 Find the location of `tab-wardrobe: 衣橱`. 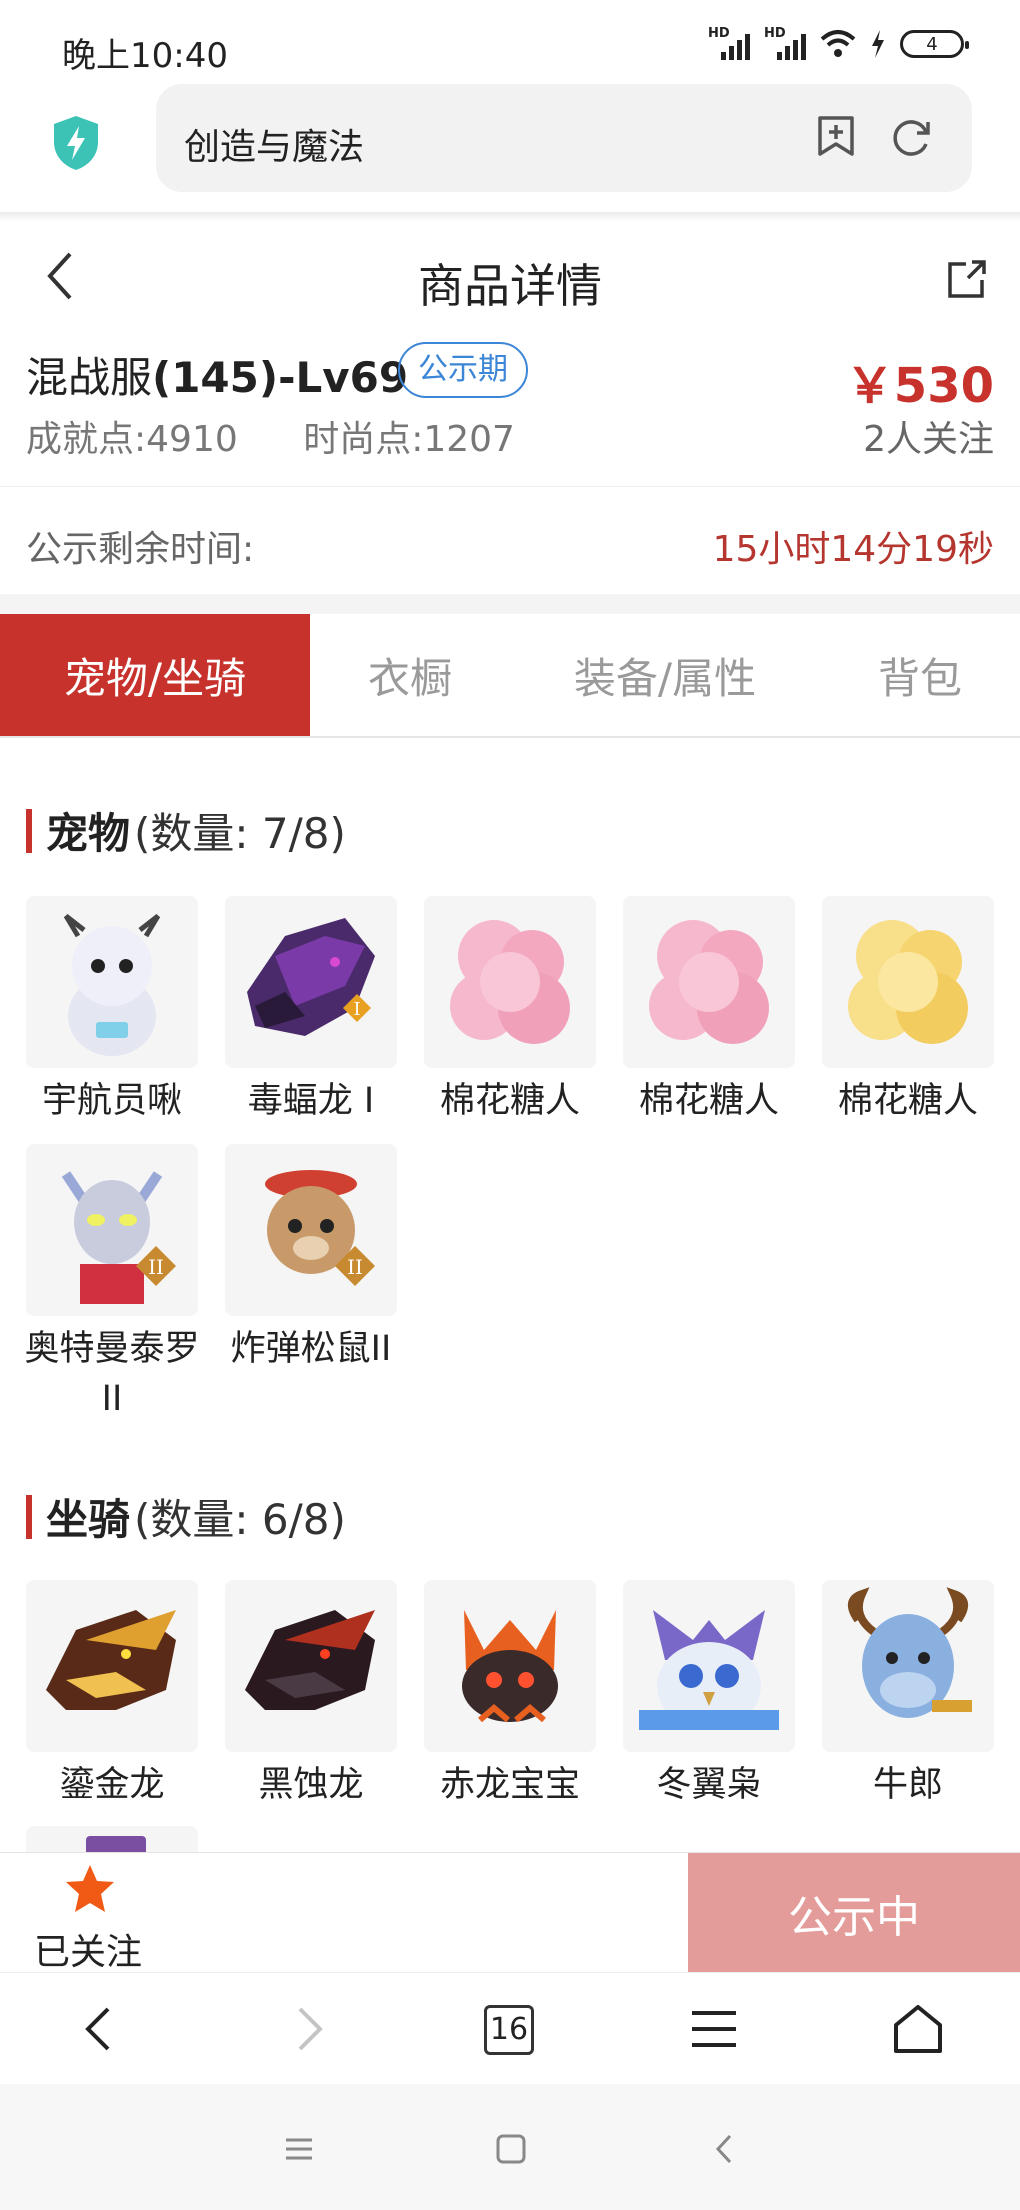

tab-wardrobe: 衣橱 is located at coordinates (410, 675).